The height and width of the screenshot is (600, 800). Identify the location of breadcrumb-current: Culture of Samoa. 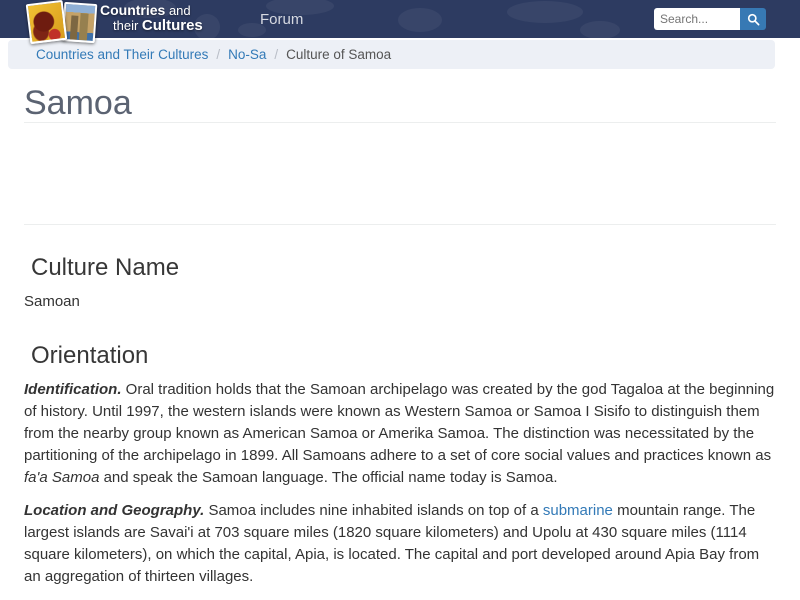
(339, 54).